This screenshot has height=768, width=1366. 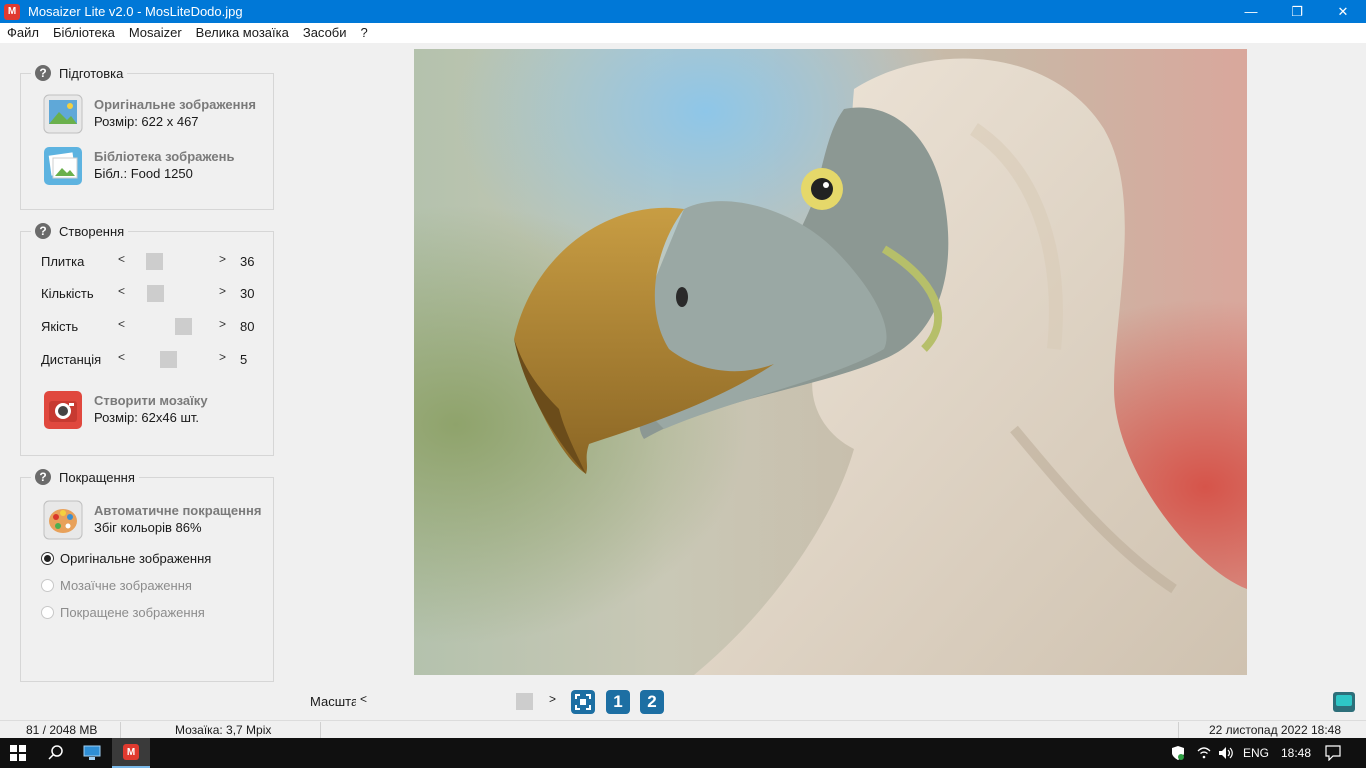 I want to click on slider-label: Плитка, so click(x=63, y=261).